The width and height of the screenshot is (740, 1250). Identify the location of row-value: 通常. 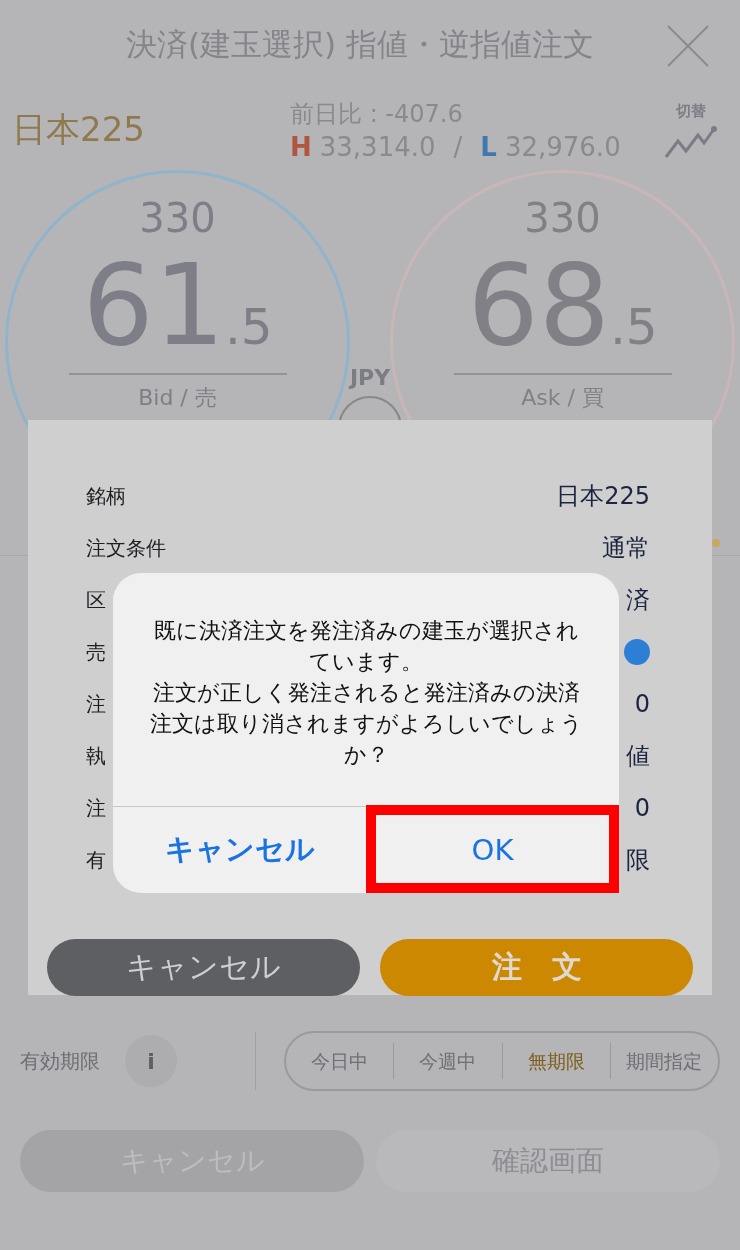
(626, 548).